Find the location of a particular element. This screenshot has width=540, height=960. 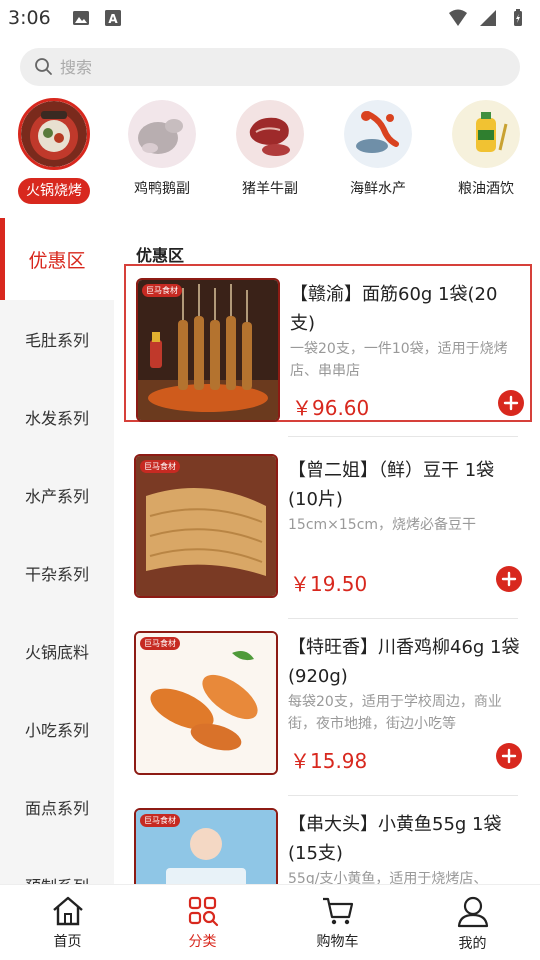

sidebar-item-label: 毛肚系列 is located at coordinates (56, 340).